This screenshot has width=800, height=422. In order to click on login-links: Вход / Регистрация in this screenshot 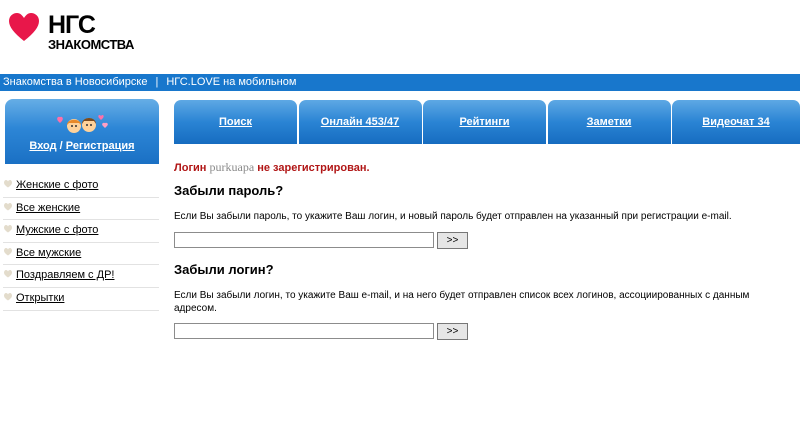, I will do `click(82, 146)`.